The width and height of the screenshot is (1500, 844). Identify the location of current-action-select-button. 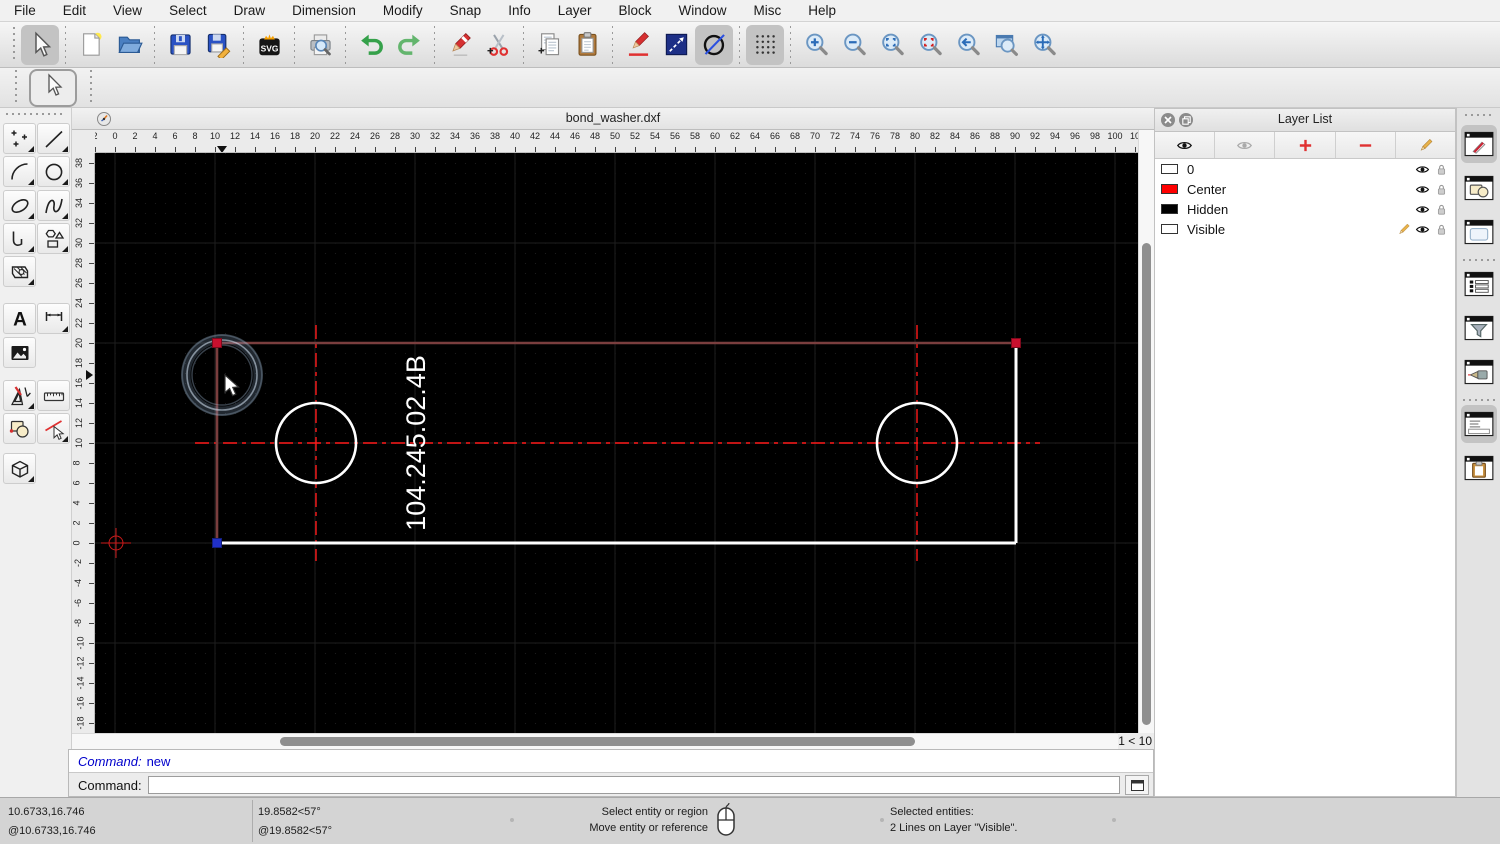
(53, 87).